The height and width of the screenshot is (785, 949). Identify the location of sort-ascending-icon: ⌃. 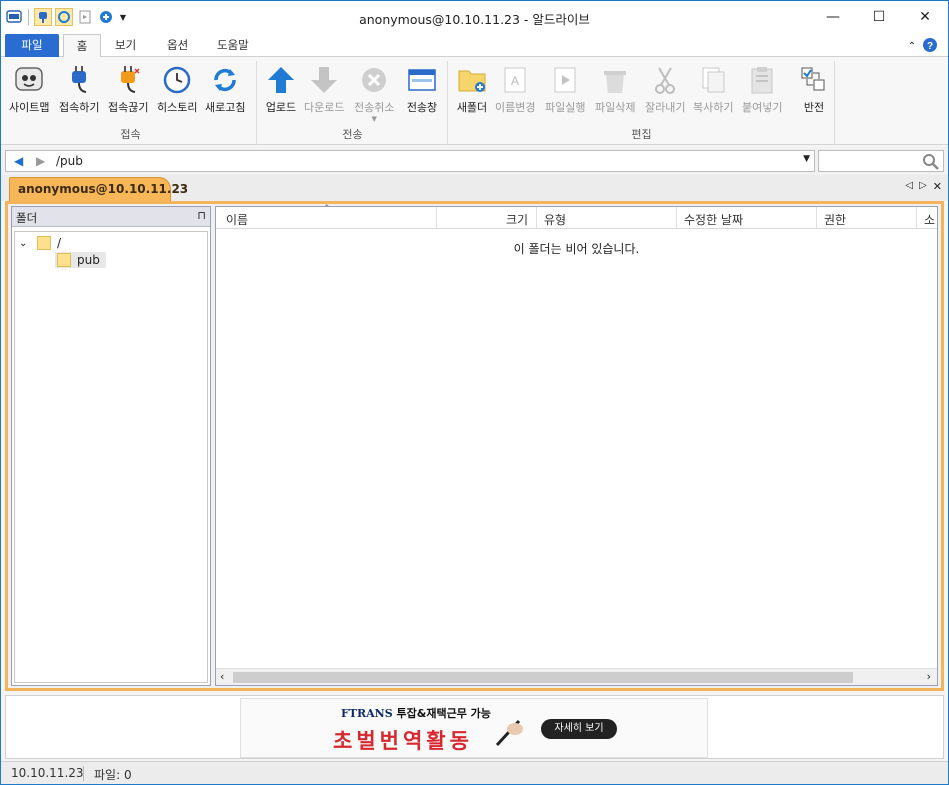
(327, 209).